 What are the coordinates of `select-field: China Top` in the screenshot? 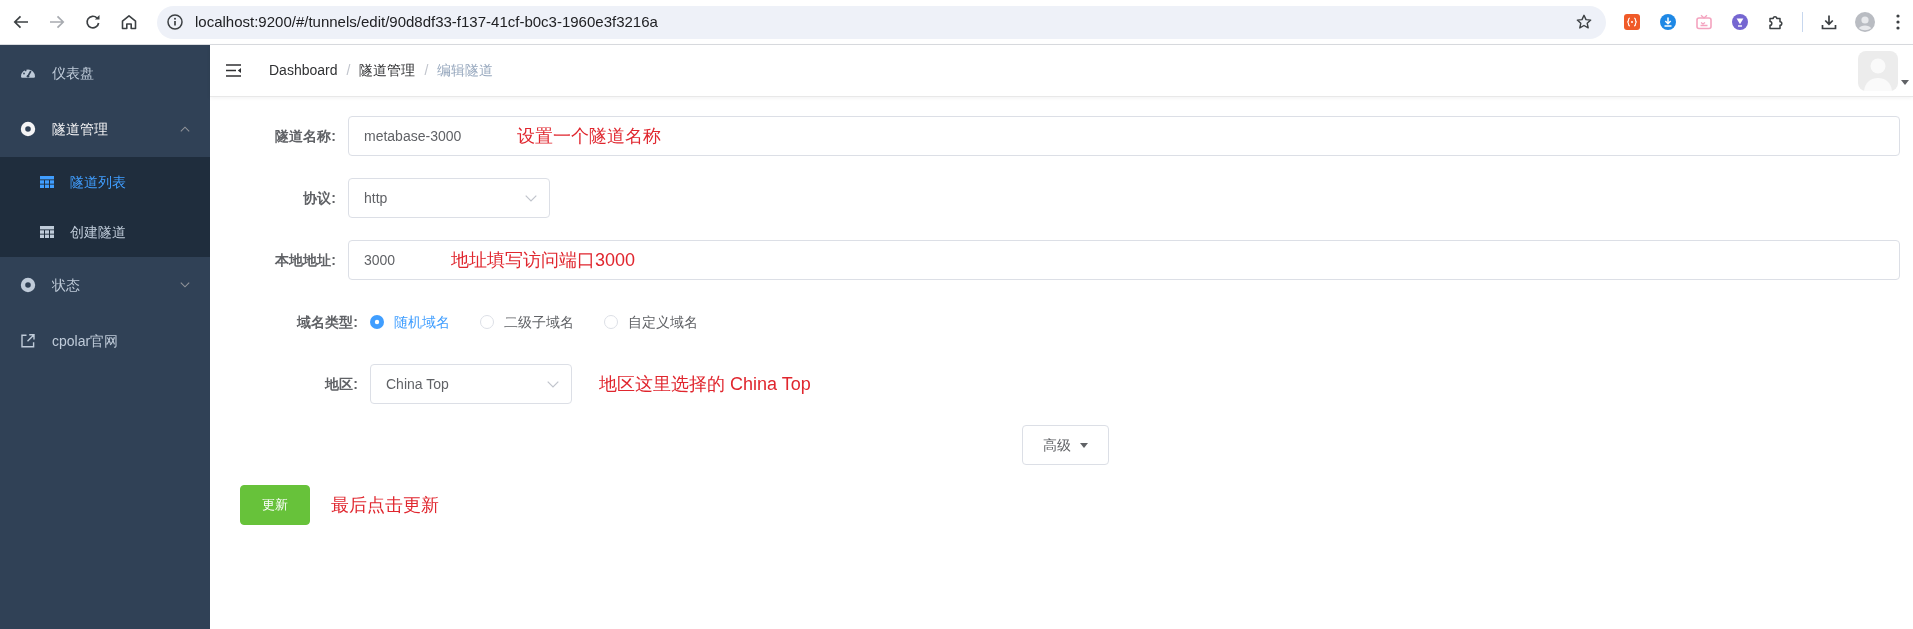 It's located at (471, 384).